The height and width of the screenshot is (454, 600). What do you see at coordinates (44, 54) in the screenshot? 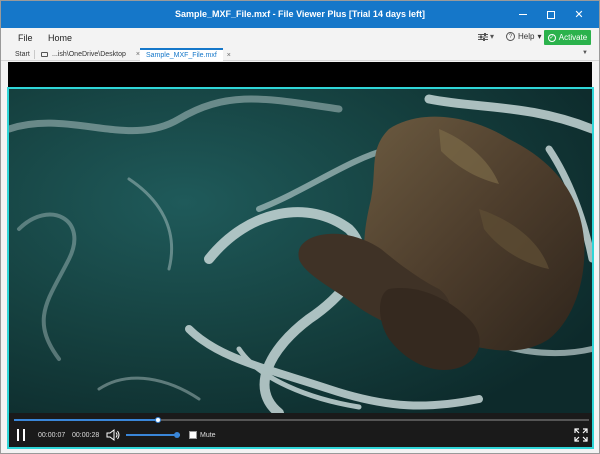
I see `folder-icon` at bounding box center [44, 54].